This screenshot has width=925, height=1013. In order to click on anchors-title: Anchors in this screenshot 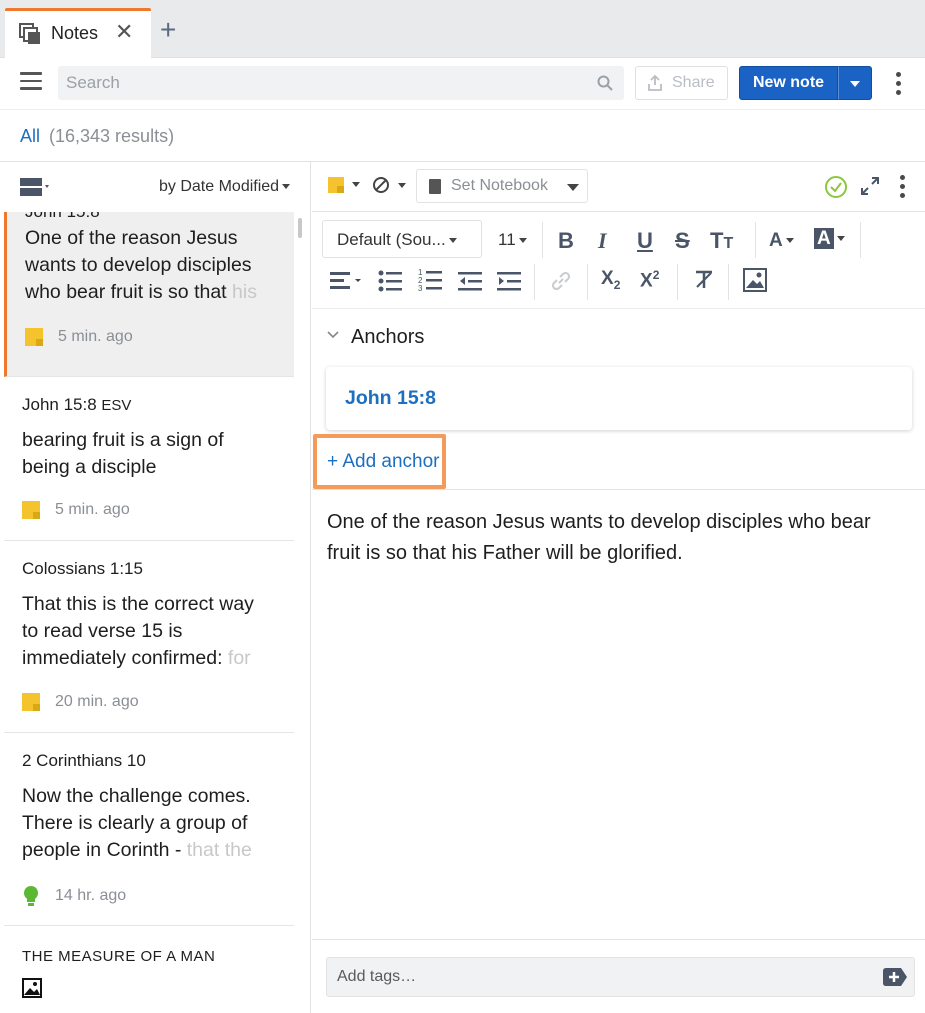, I will do `click(388, 337)`.